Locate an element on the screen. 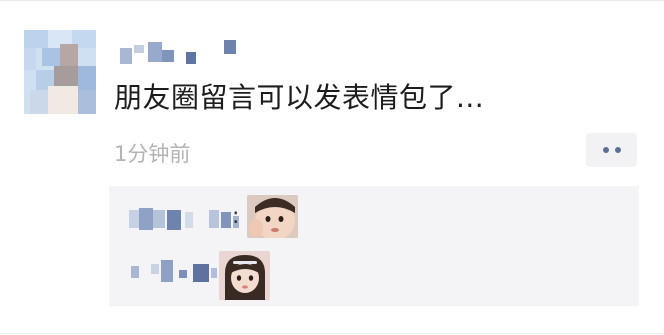 This screenshot has height=335, width=664. sticker-boy is located at coordinates (272, 216).